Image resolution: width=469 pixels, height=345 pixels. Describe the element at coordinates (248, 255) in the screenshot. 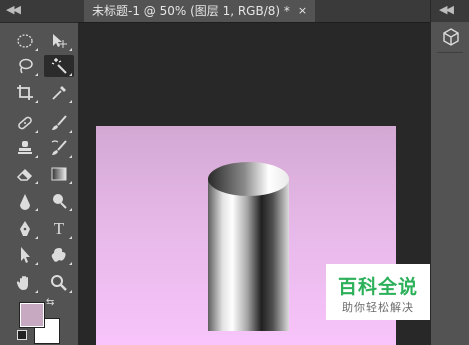

I see `cylinder-body` at that location.